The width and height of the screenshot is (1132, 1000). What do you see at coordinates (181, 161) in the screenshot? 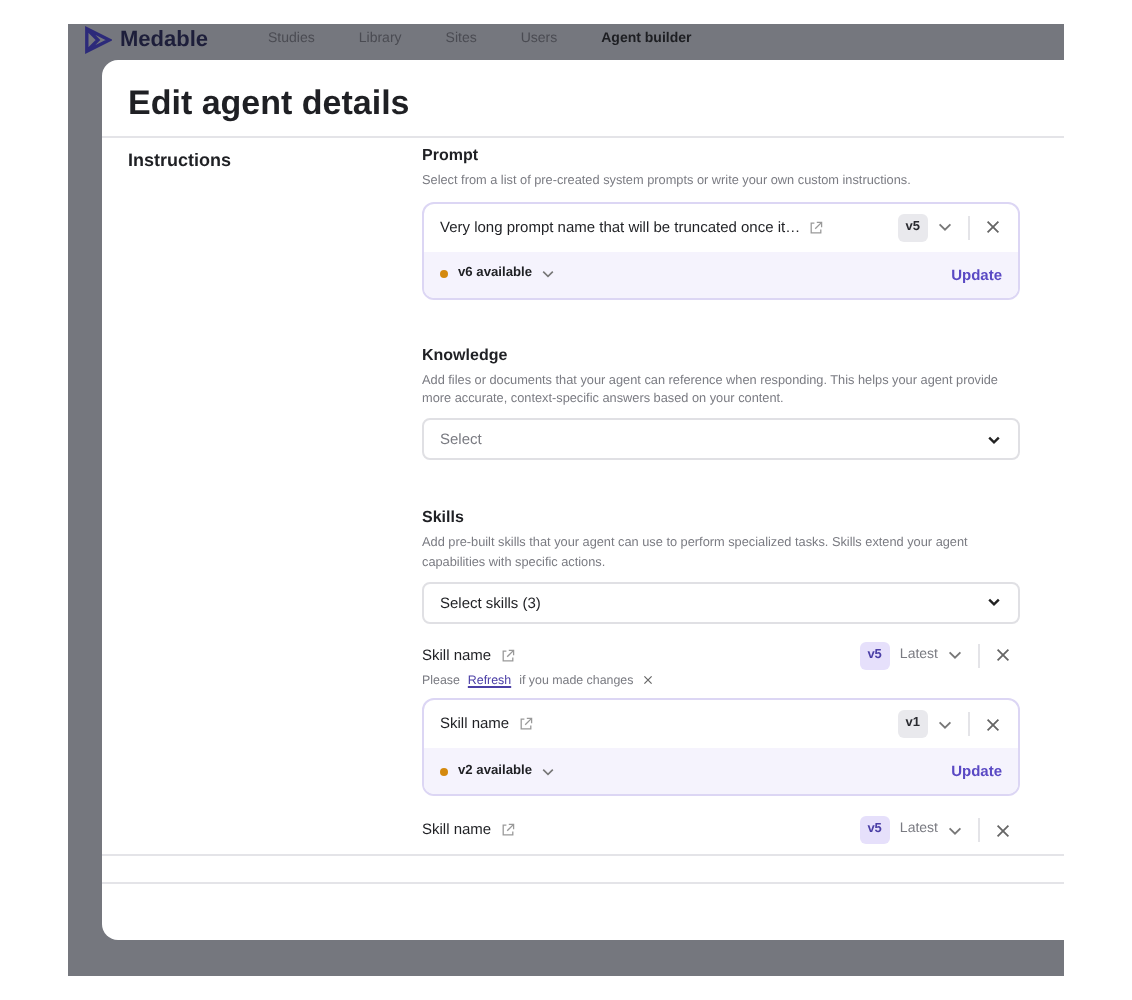
I see `section-label: Instructions` at bounding box center [181, 161].